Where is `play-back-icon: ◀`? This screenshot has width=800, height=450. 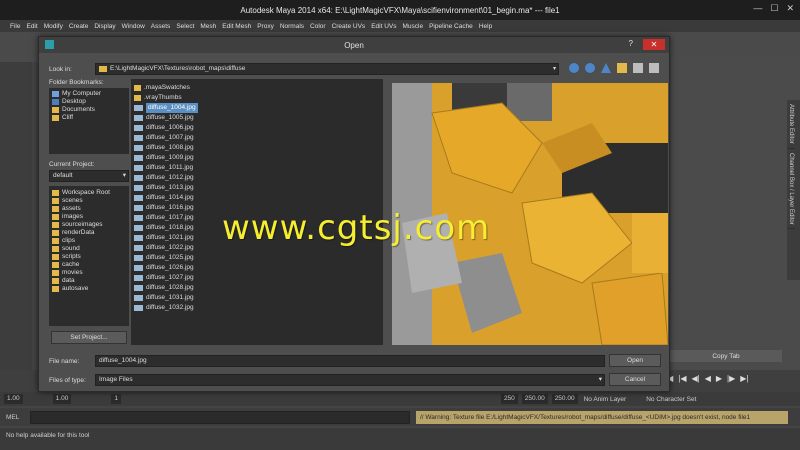
play-back-icon: ◀ is located at coordinates (708, 378).